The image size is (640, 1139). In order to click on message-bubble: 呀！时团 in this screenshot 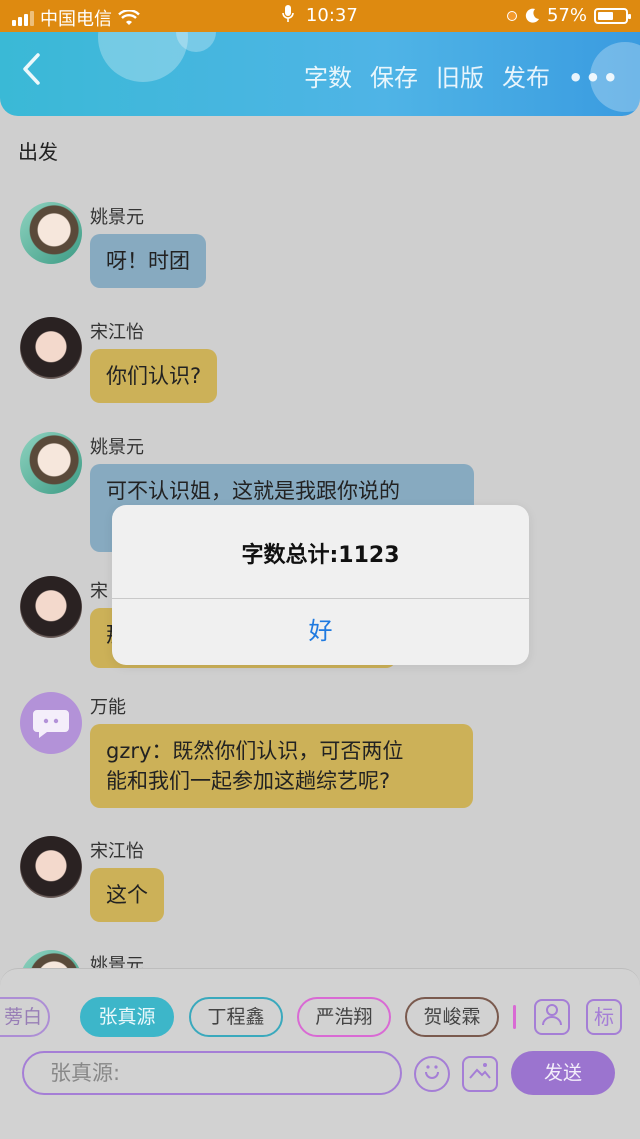, I will do `click(148, 261)`.